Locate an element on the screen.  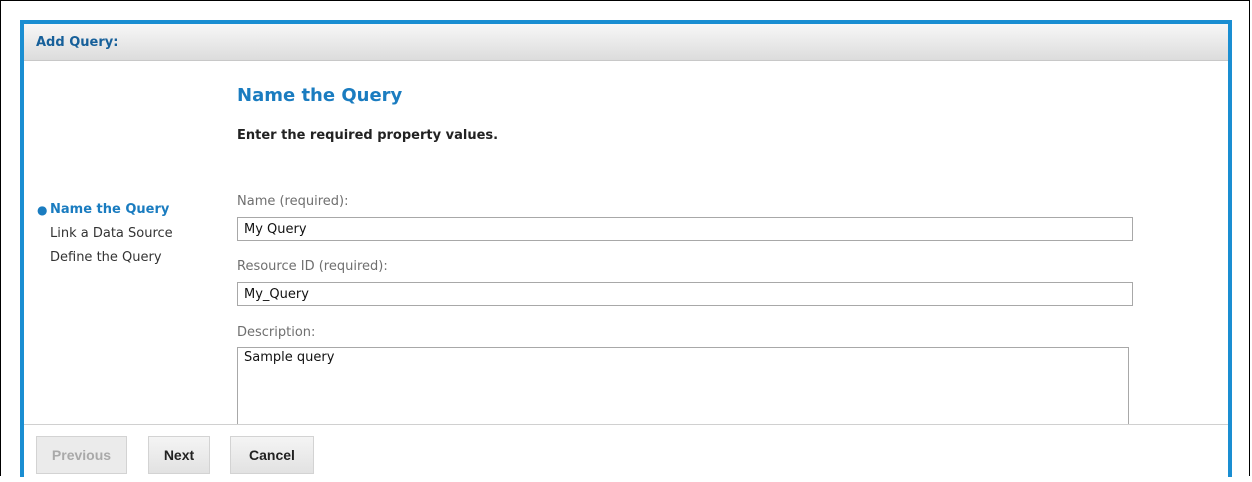
name-input is located at coordinates (685, 229).